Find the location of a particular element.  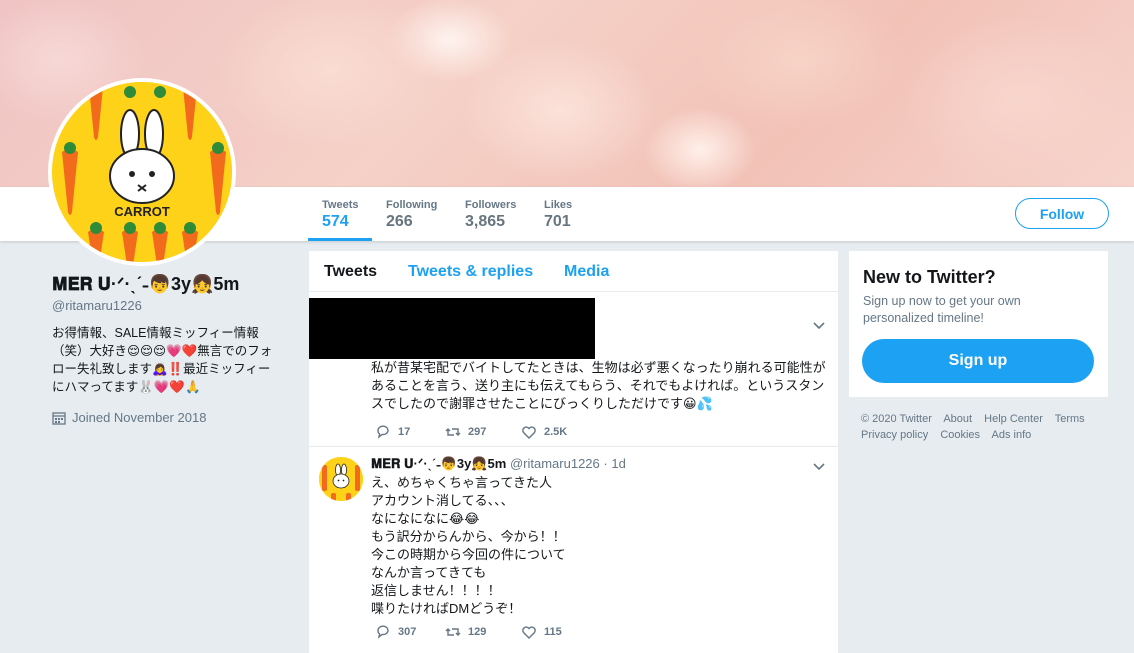

stat-label: Followers is located at coordinates (491, 205).